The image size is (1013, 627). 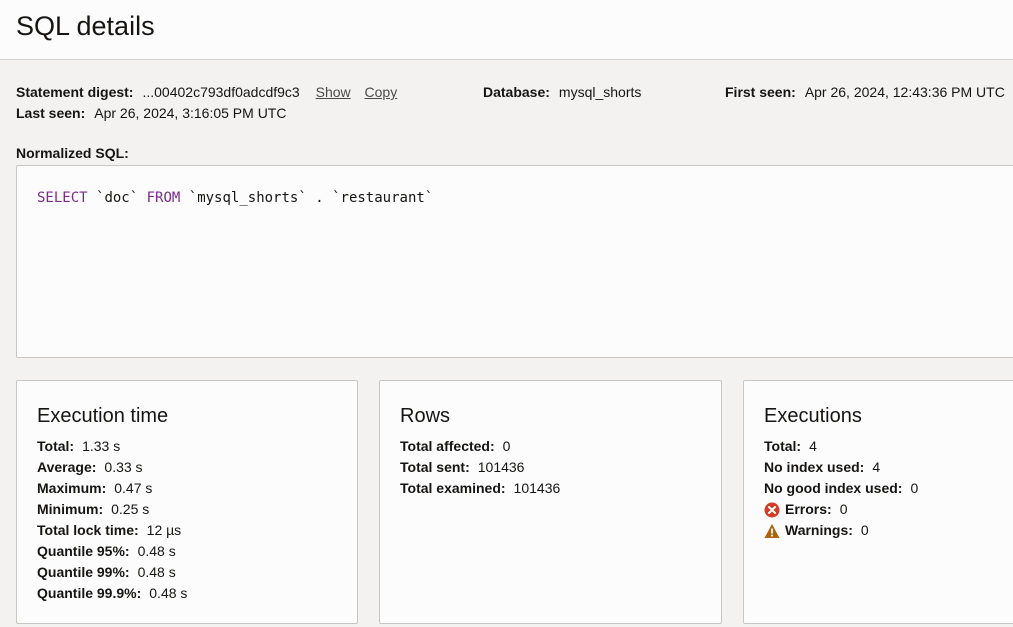 What do you see at coordinates (67, 467) in the screenshot?
I see `stat-label: Average:` at bounding box center [67, 467].